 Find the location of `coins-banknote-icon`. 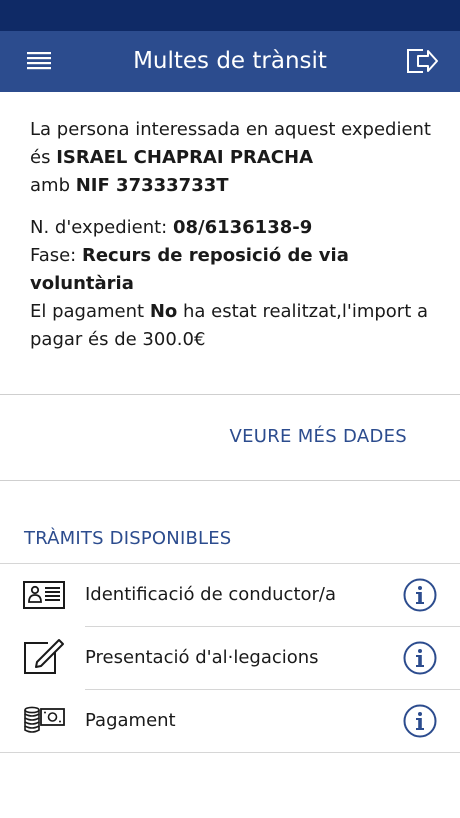

coins-banknote-icon is located at coordinates (44, 721).